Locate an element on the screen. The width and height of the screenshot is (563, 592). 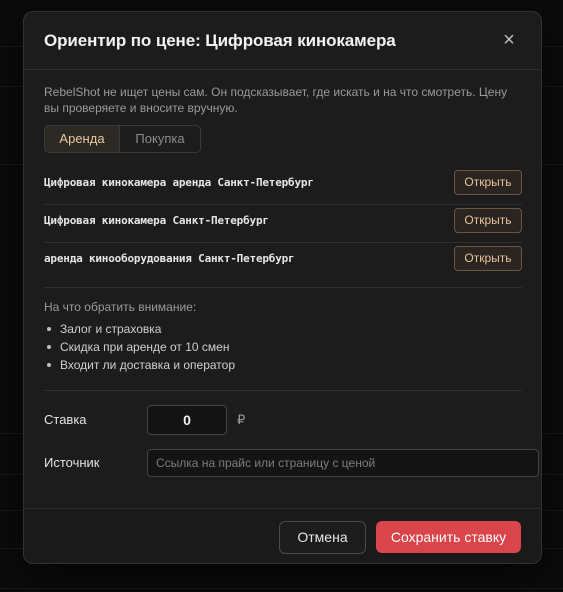
tip-item: Скидка при аренде от 10 смен is located at coordinates (139, 347).